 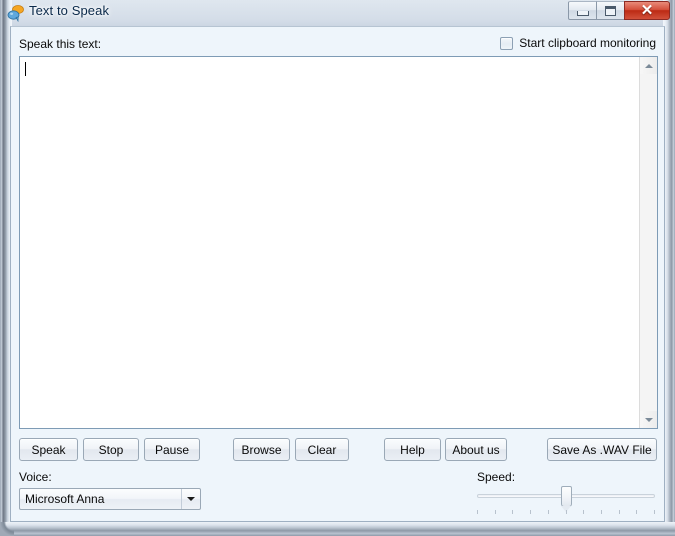 I want to click on speed-slider-ticks, so click(x=566, y=513).